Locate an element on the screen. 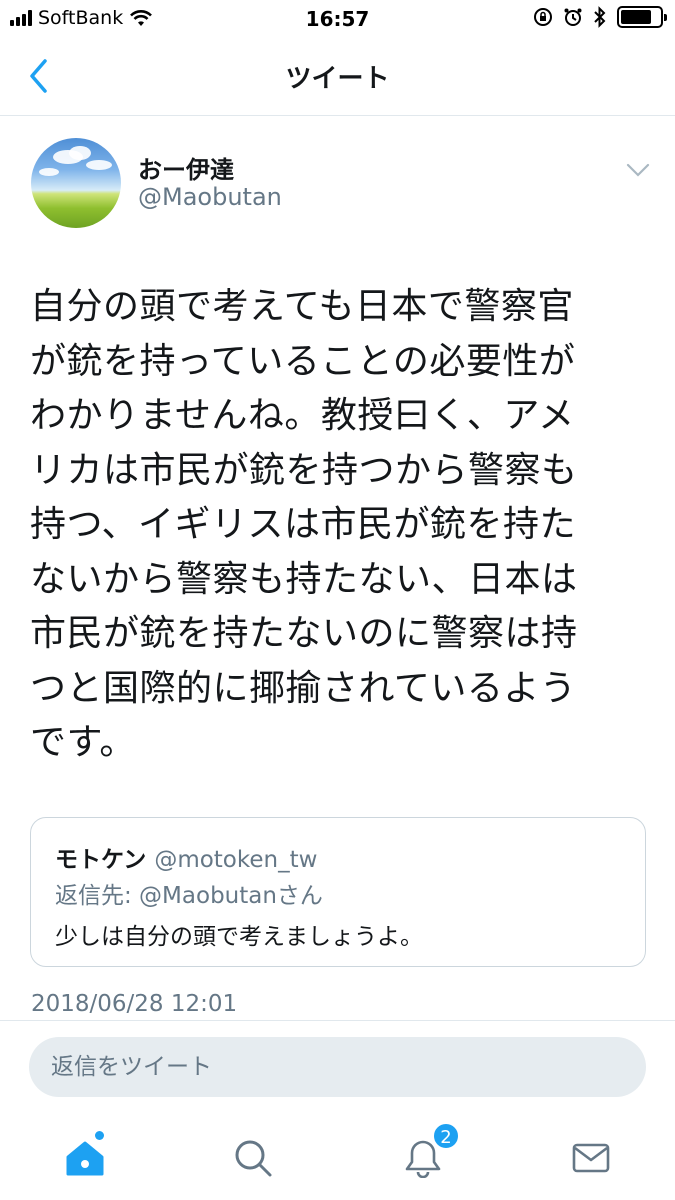 The height and width of the screenshot is (1200, 675). status-right is located at coordinates (600, 17).